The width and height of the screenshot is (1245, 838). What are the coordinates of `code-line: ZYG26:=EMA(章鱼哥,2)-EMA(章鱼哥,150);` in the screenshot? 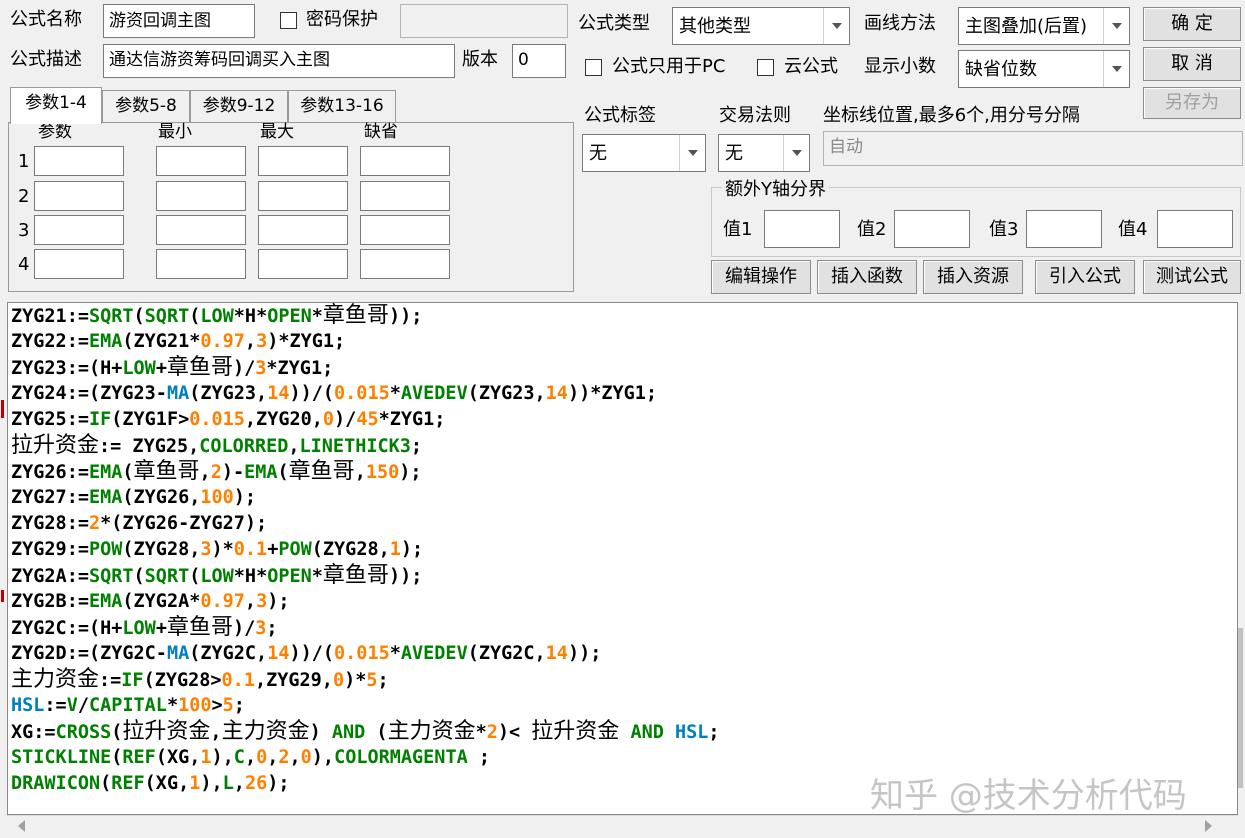 It's located at (365, 472).